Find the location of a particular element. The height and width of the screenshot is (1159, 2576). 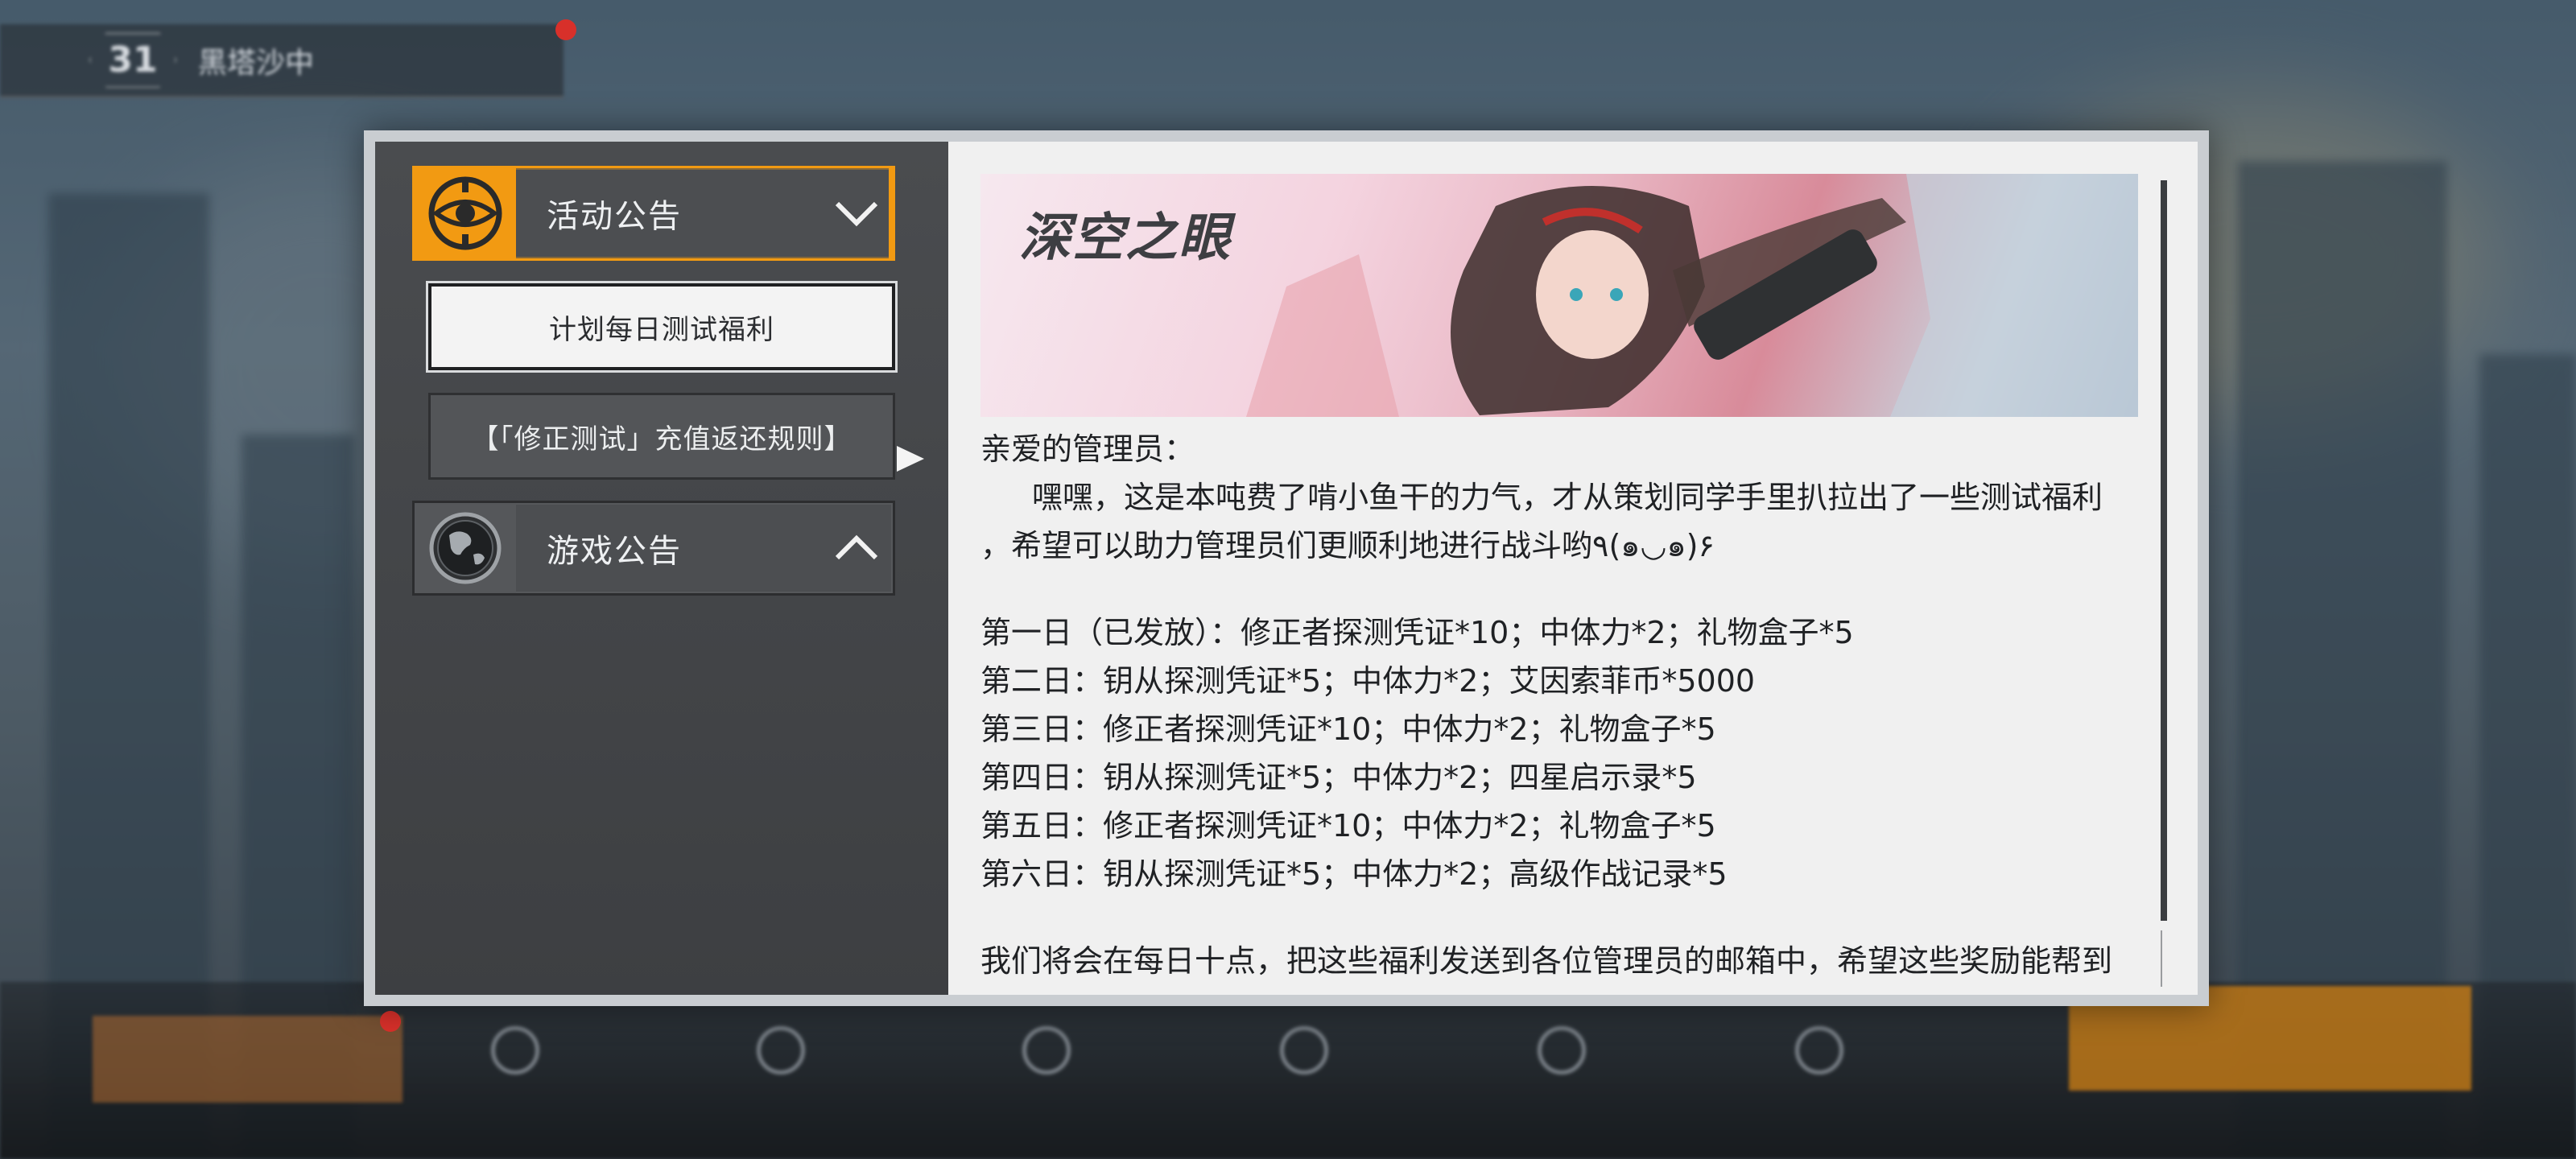

reward-line: 第四日：钥从探测凭证*5；中体力*2；四星启示录*5 is located at coordinates (1338, 777).